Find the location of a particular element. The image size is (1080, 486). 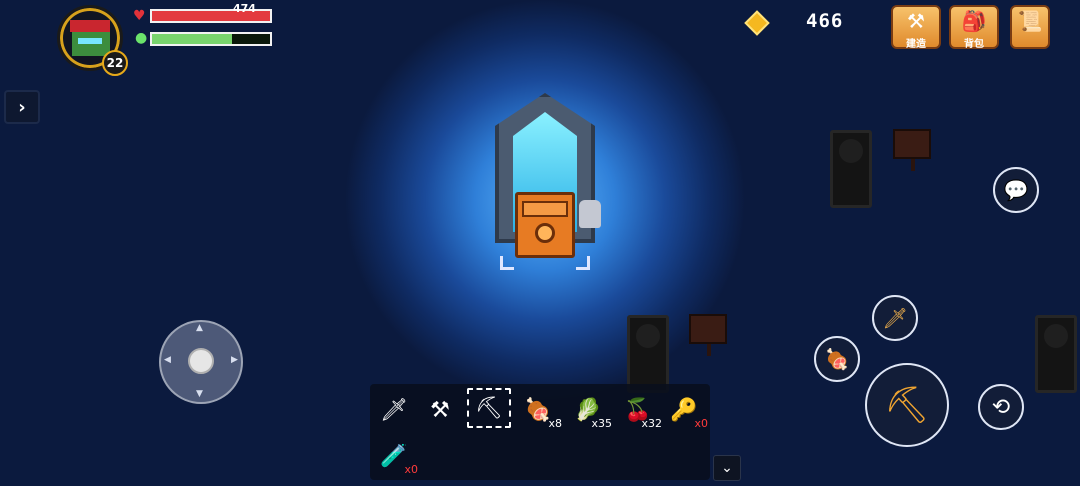

hotbar-slot: 🗡 is located at coordinates (394, 410).